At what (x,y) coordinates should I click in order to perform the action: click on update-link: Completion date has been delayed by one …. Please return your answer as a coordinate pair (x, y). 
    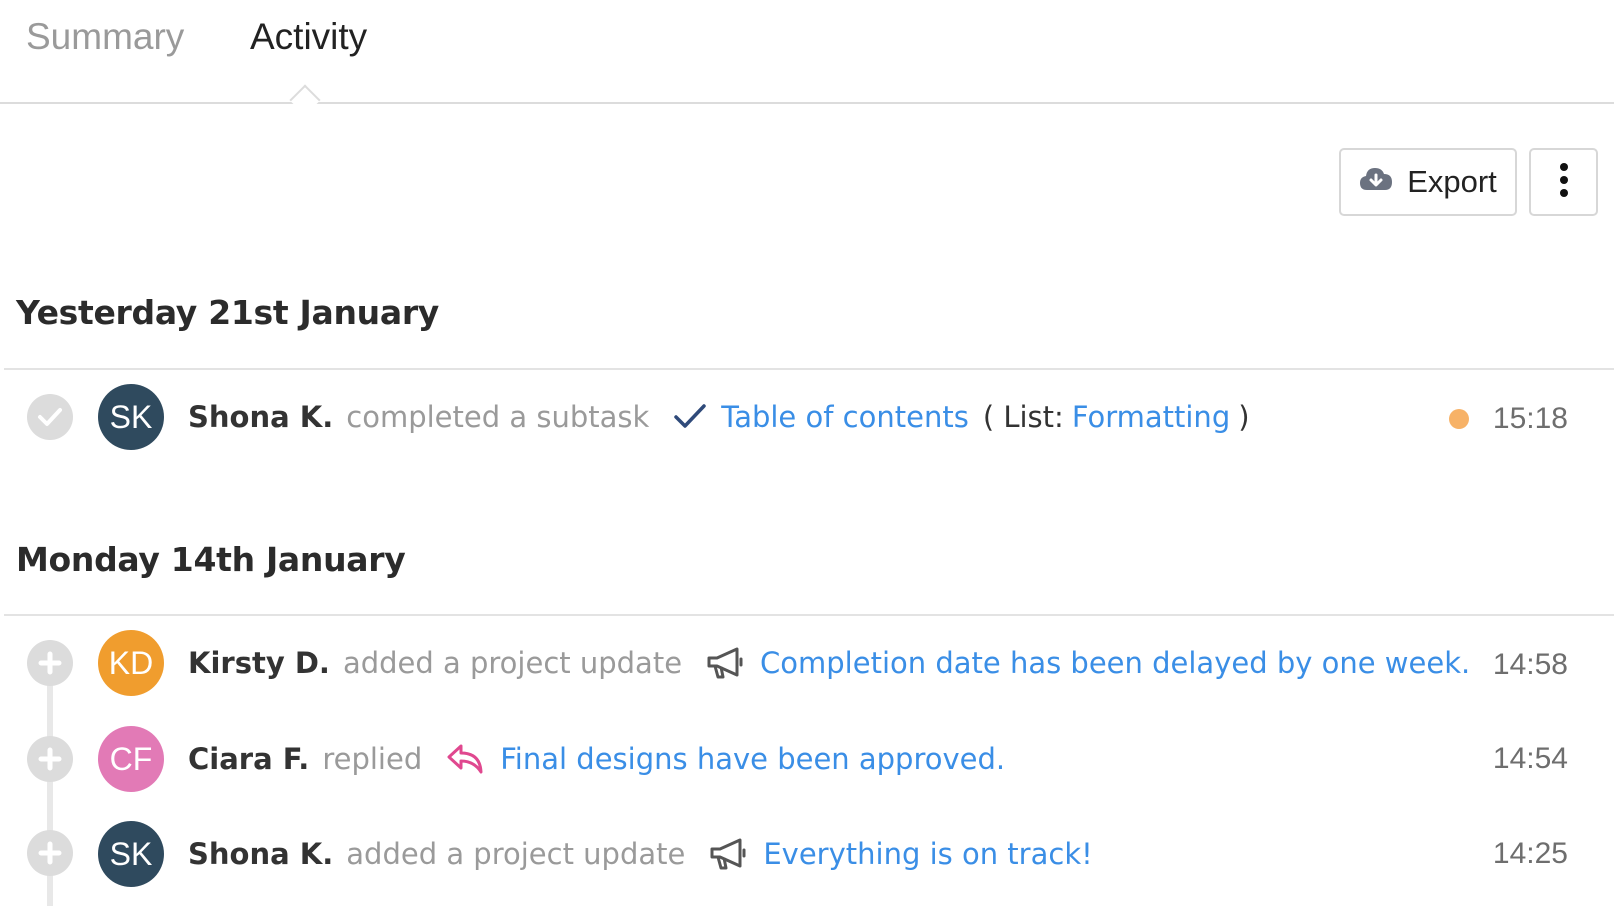
    Looking at the image, I should click on (1115, 663).